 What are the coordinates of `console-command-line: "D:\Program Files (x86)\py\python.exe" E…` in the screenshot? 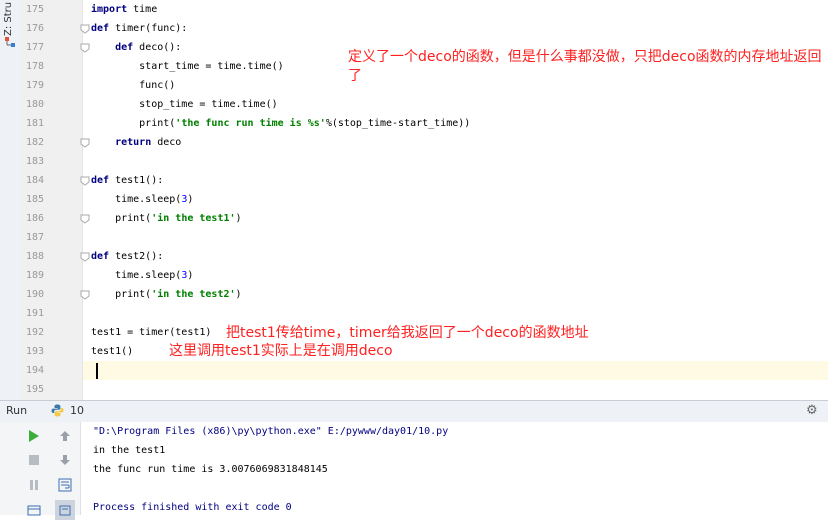 It's located at (271, 431).